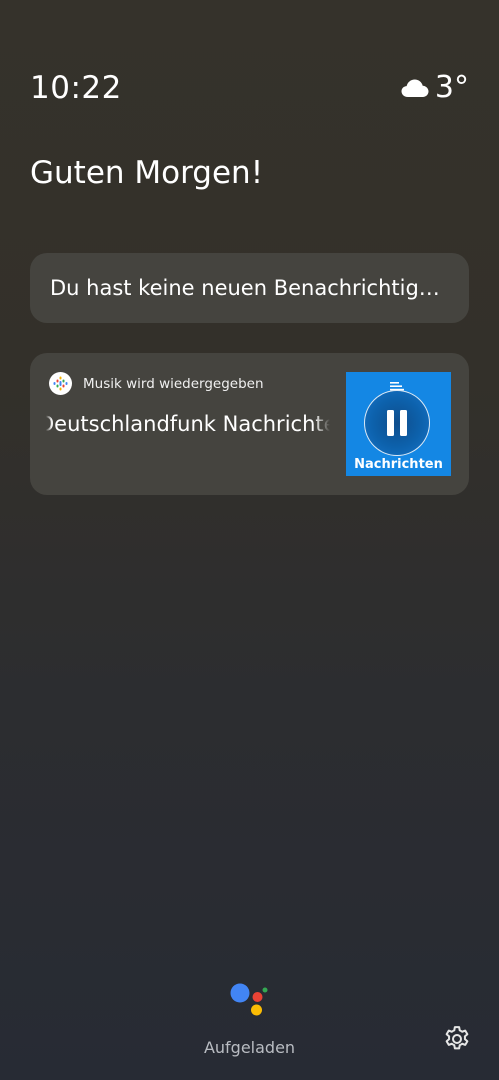 This screenshot has width=499, height=1080. I want to click on settings-button, so click(457, 1039).